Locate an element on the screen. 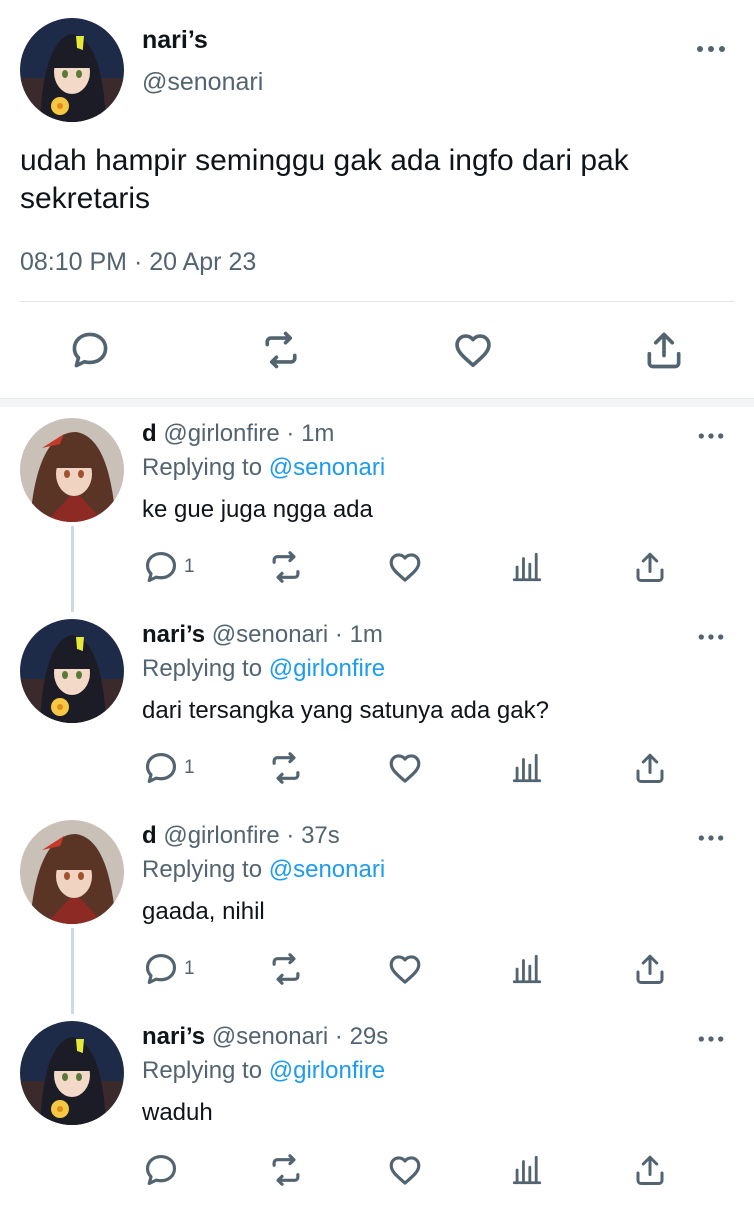 The height and width of the screenshot is (1210, 754). reply-handle-time: @senonari · 1m is located at coordinates (294, 634).